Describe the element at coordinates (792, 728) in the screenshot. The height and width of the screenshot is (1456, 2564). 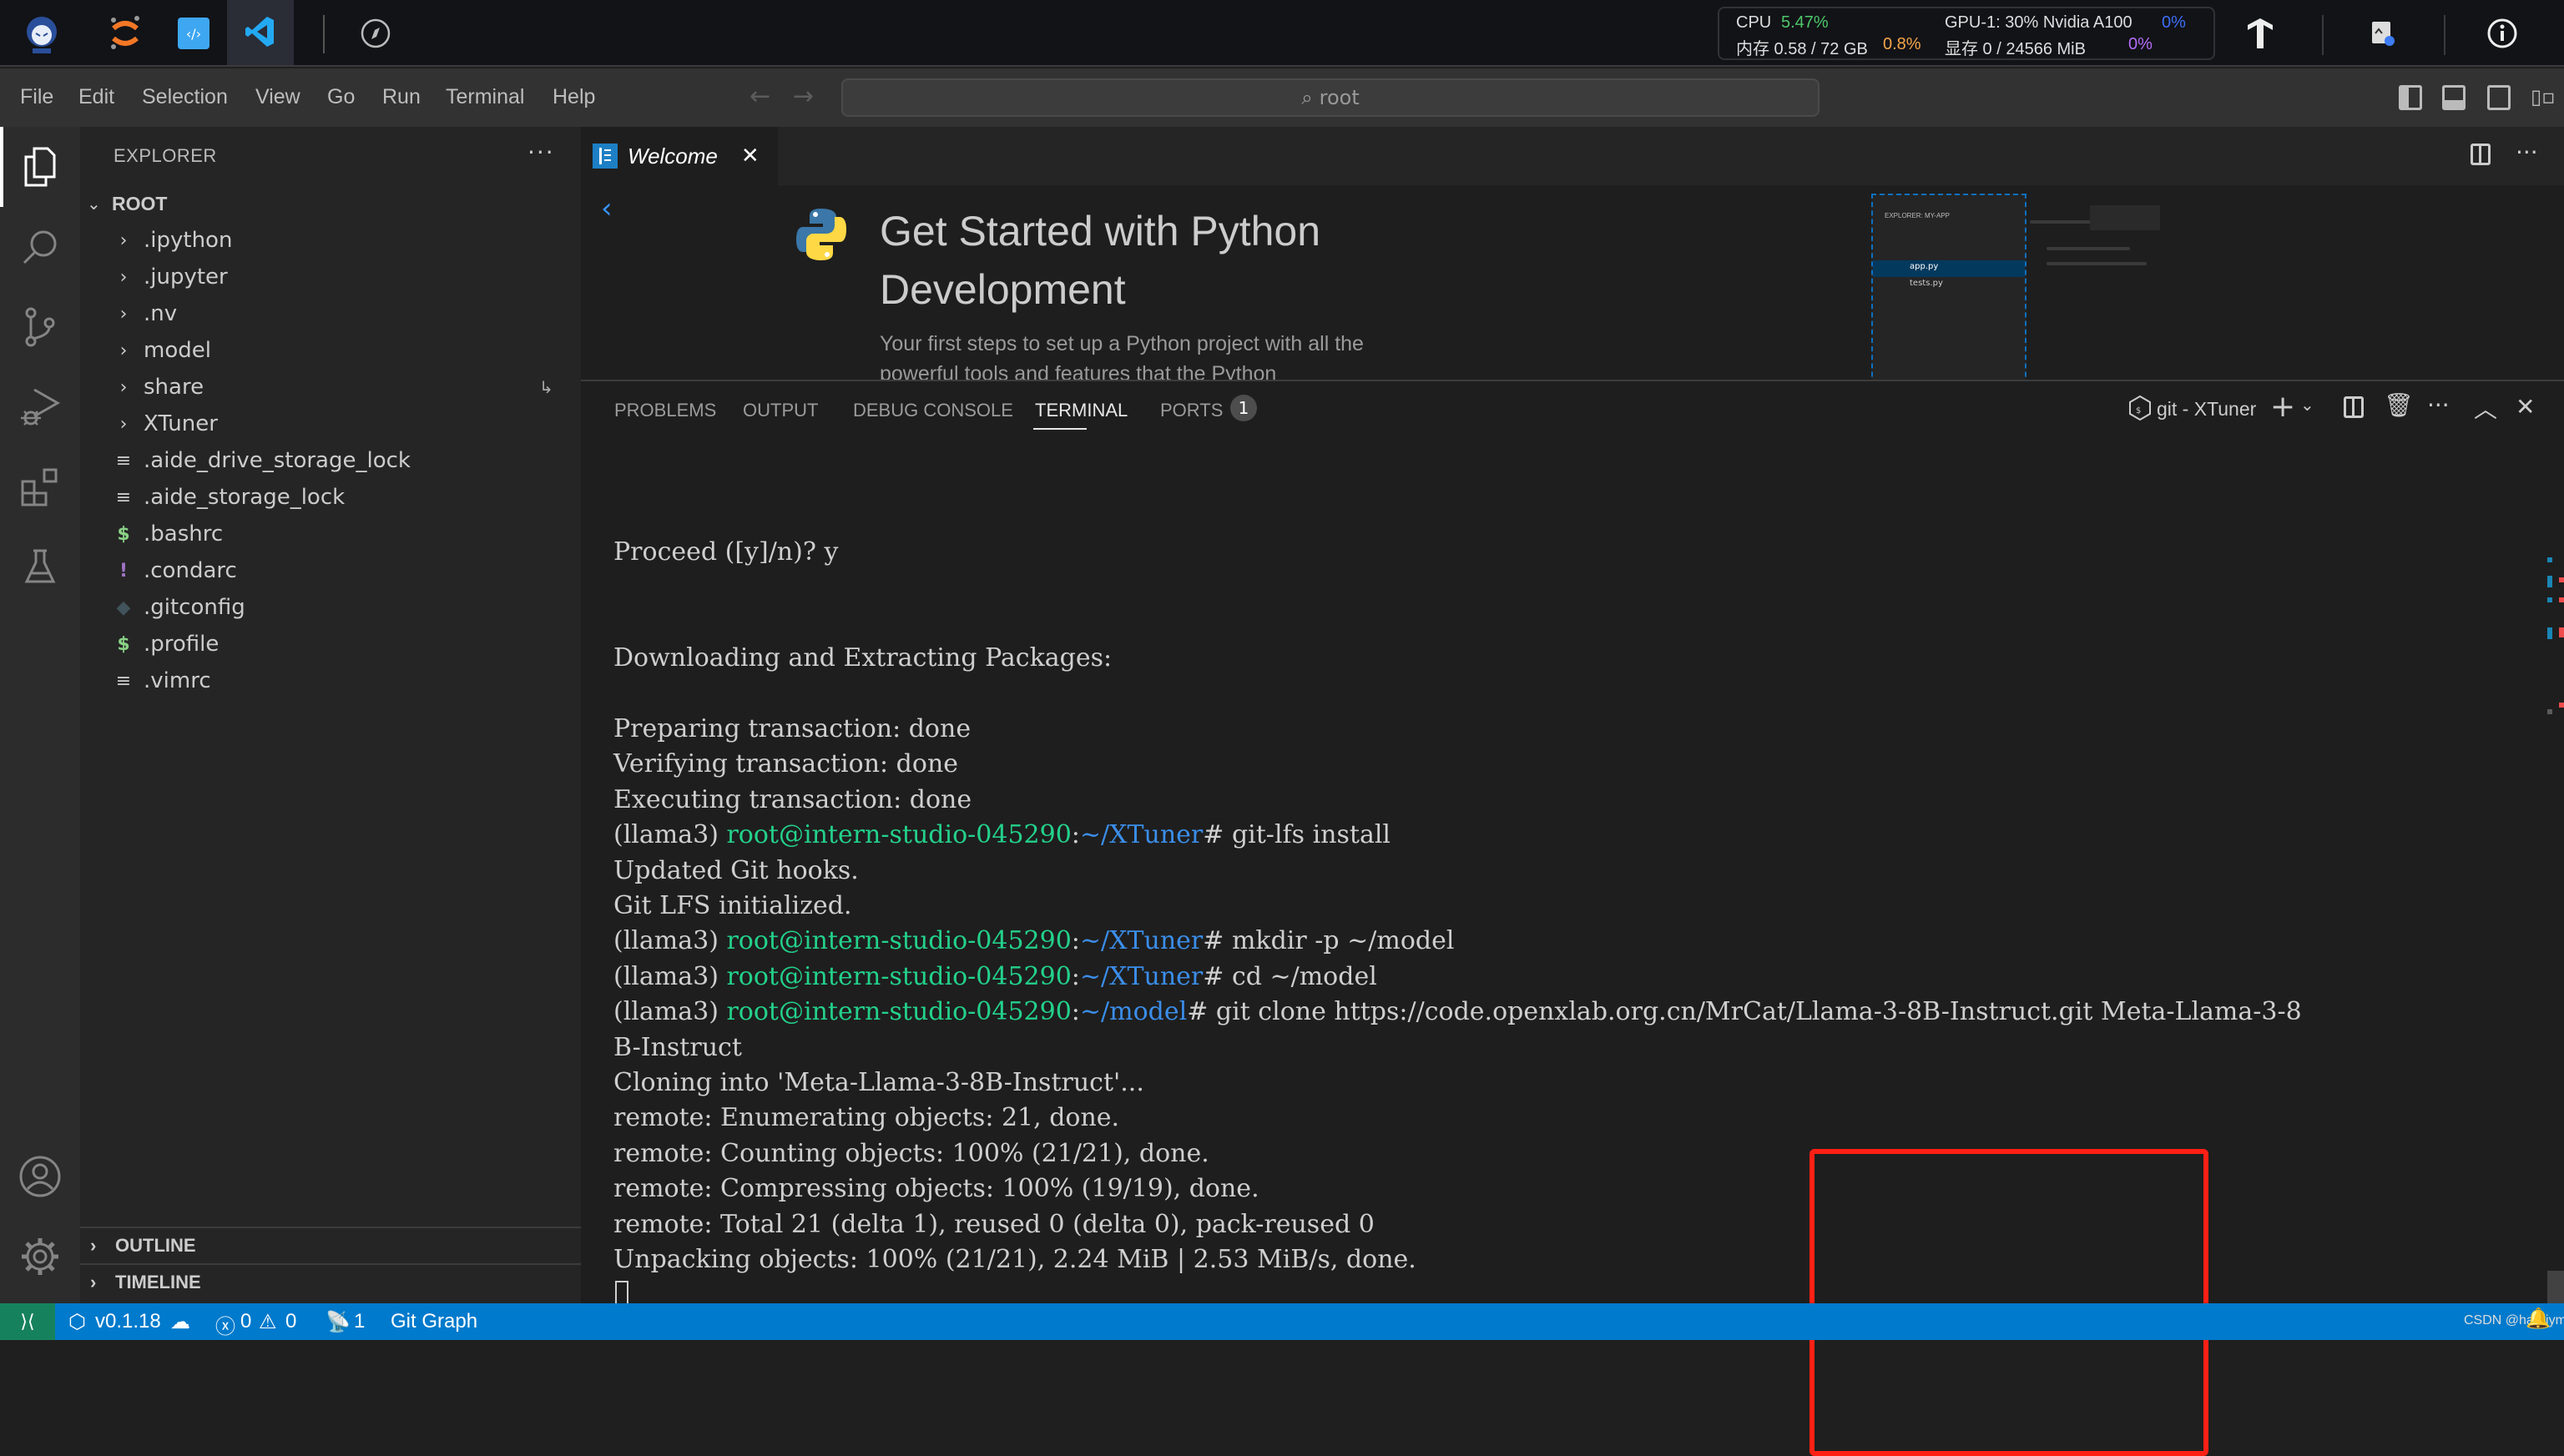
I see `terminal-line: Preparing transaction: done` at that location.